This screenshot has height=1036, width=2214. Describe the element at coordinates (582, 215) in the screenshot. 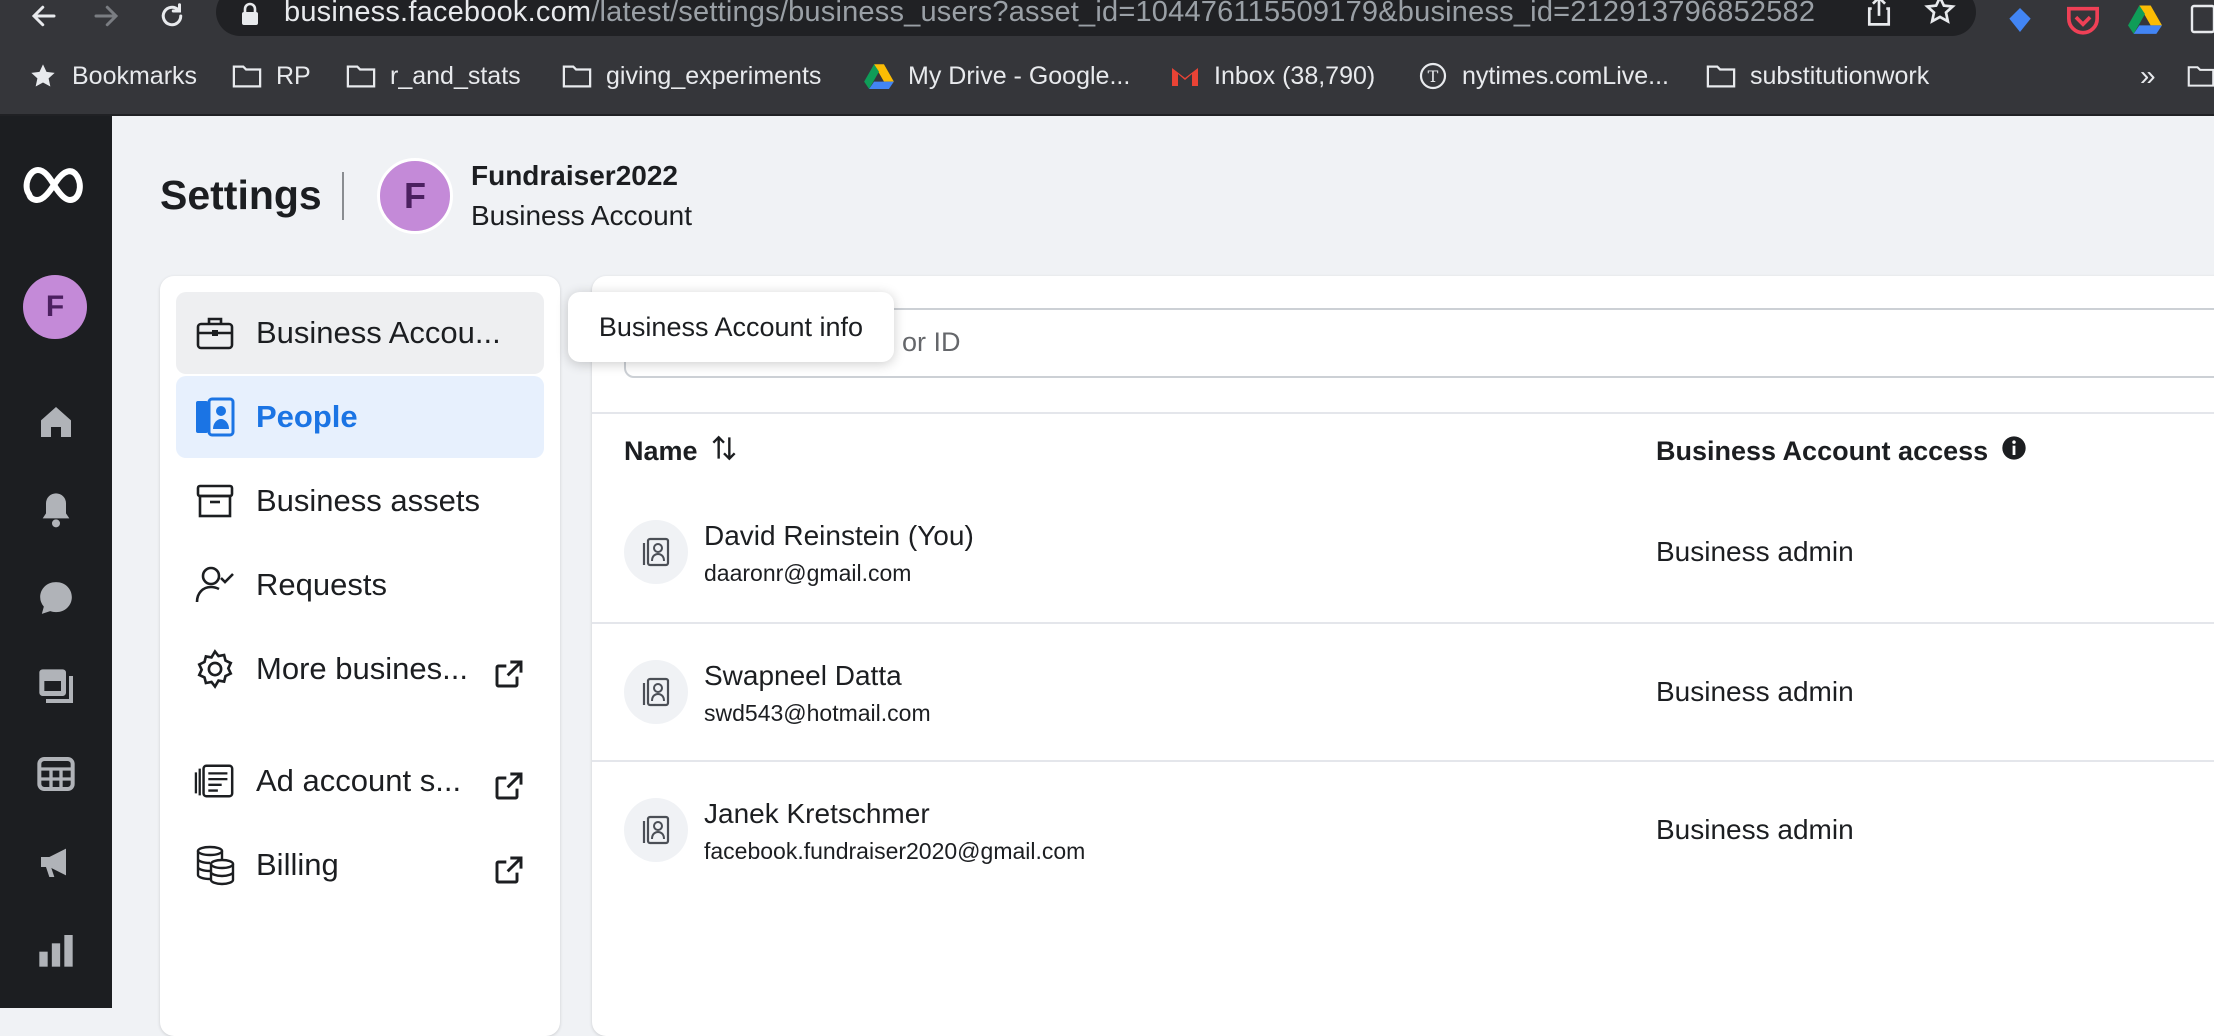

I see `business-type: Business Account` at that location.